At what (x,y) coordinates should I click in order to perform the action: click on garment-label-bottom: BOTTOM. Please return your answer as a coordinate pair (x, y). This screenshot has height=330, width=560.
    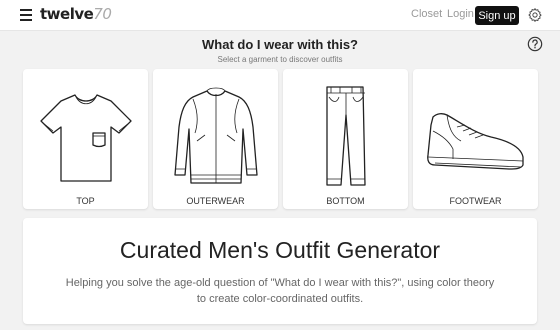
    Looking at the image, I should click on (345, 201).